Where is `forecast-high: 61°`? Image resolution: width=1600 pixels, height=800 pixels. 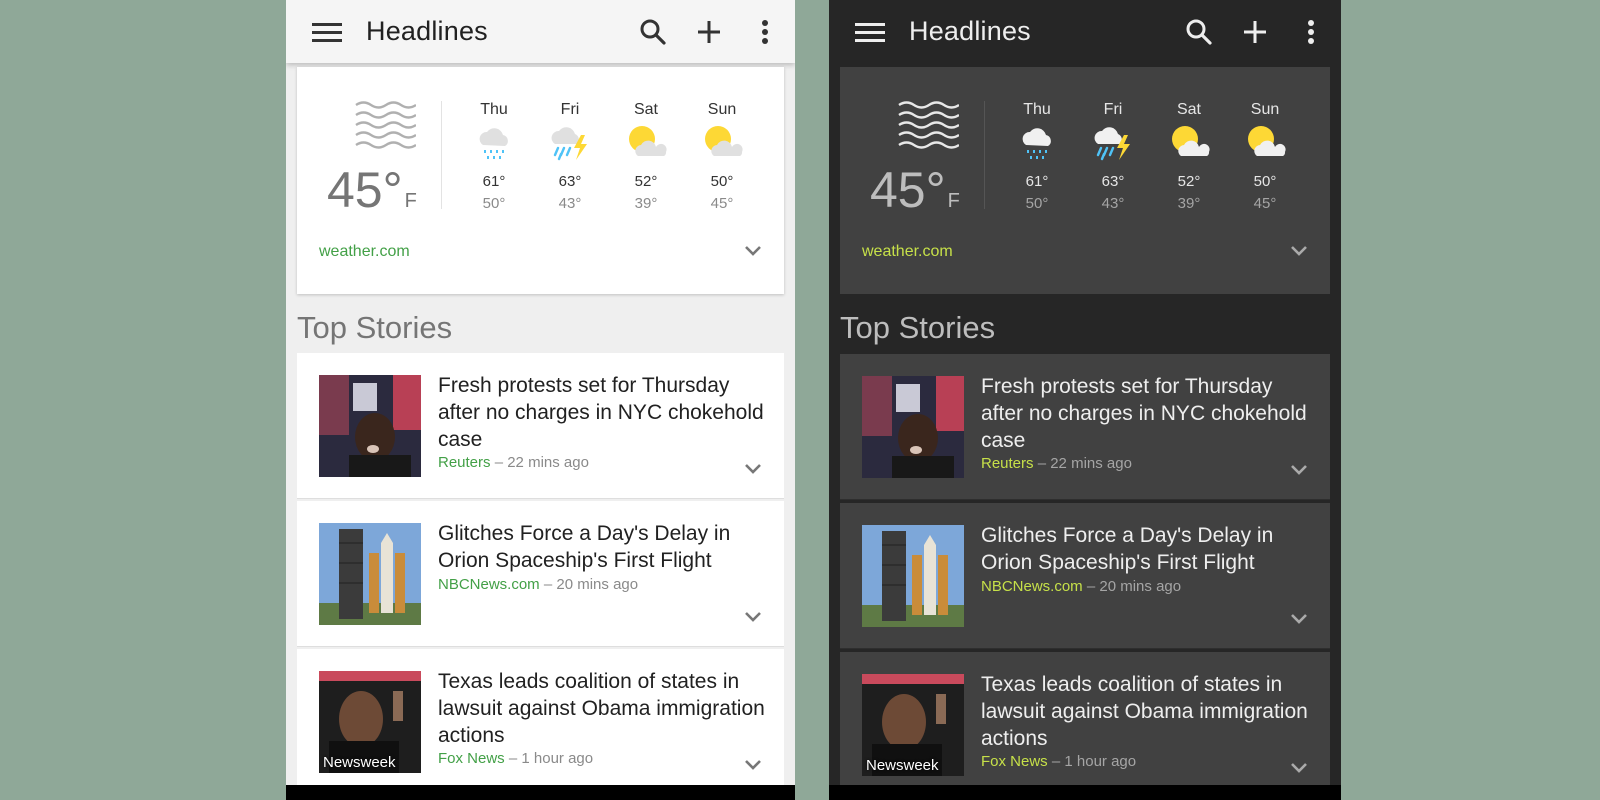
forecast-high: 61° is located at coordinates (1037, 181).